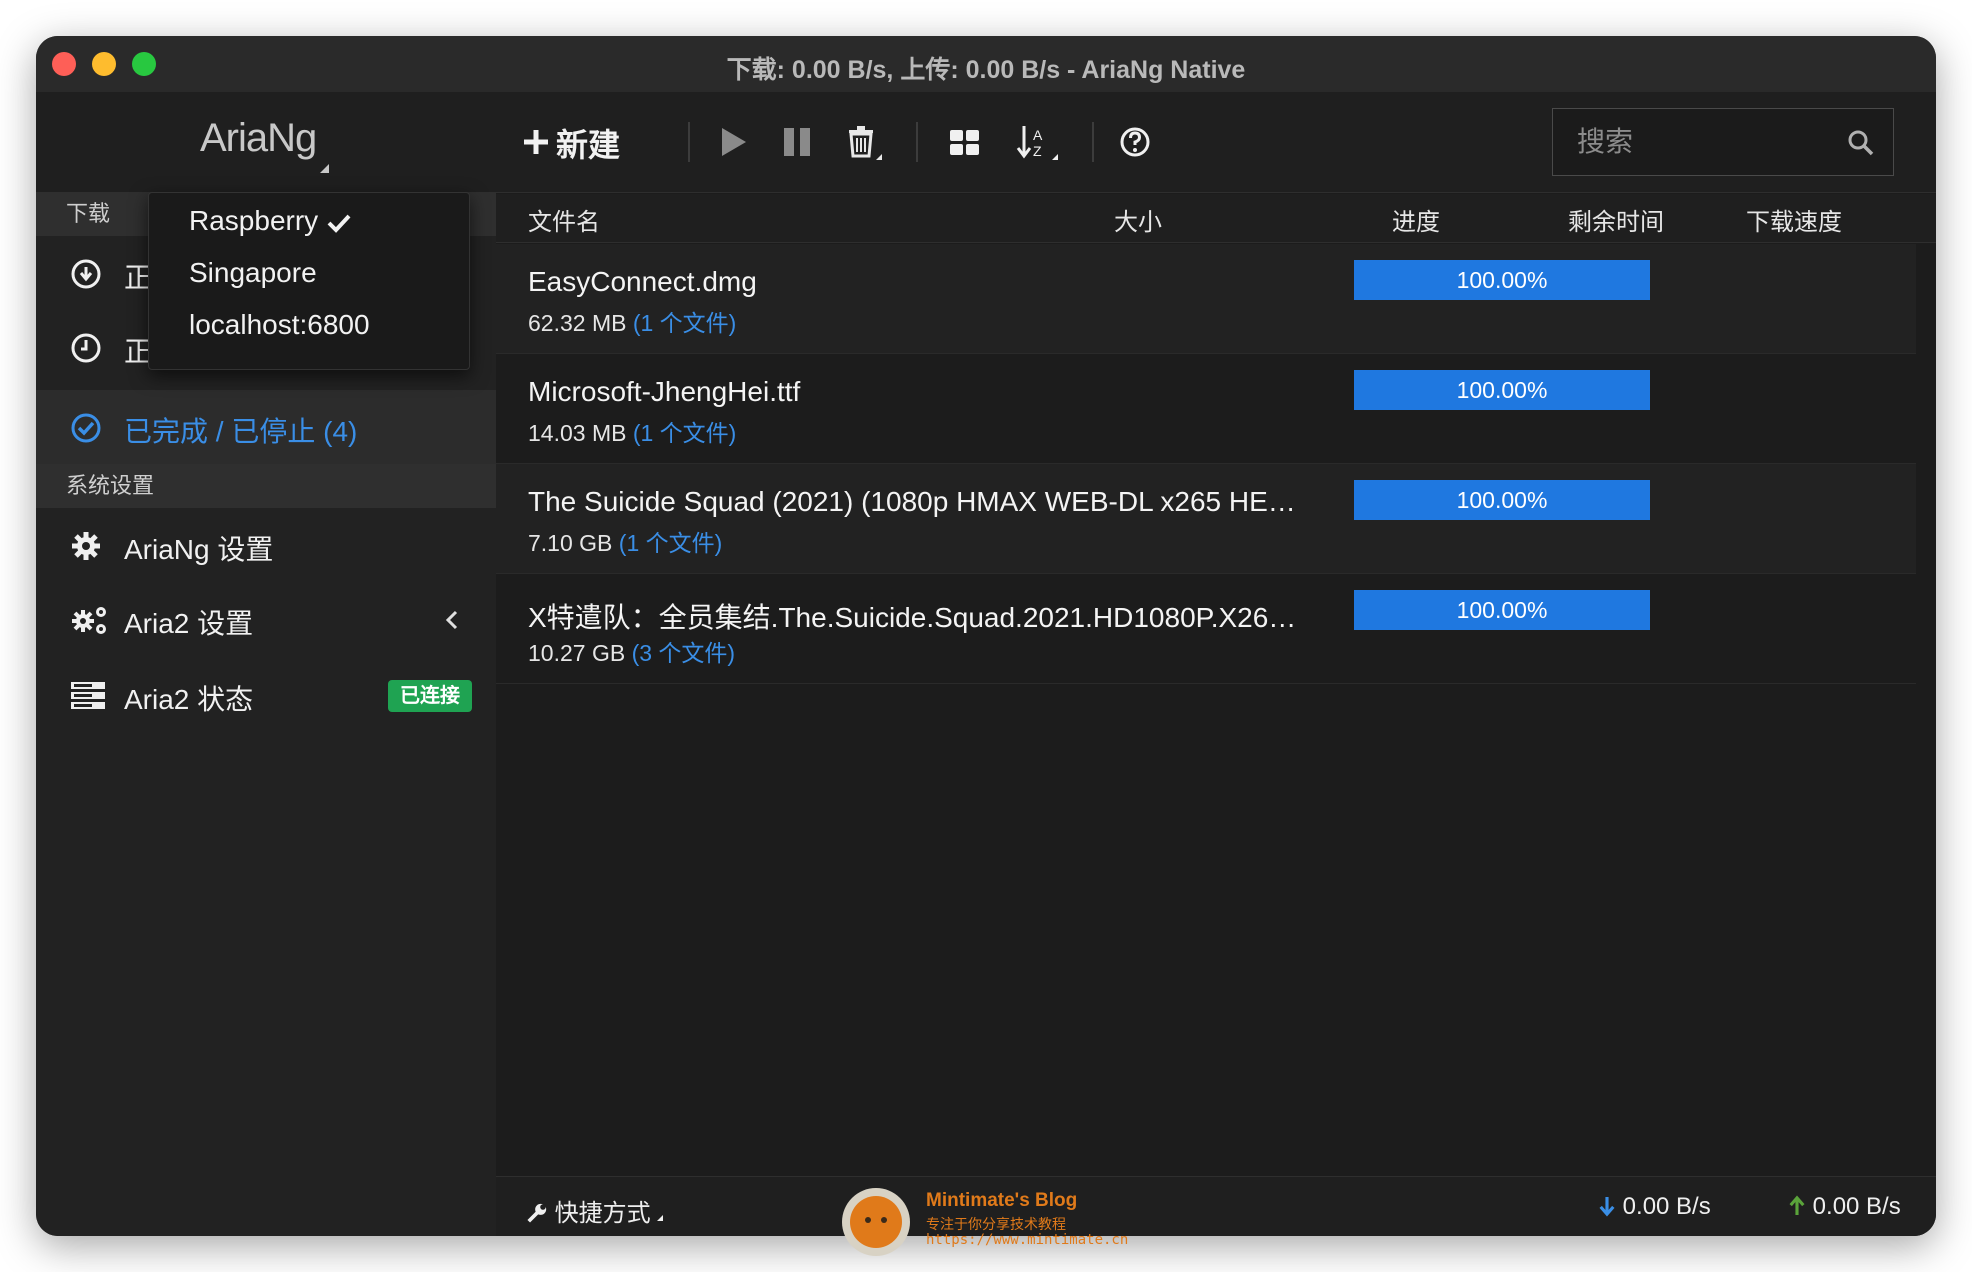 Image resolution: width=1972 pixels, height=1272 pixels. I want to click on rpc-item-raspberry: Raspberry, so click(270, 221).